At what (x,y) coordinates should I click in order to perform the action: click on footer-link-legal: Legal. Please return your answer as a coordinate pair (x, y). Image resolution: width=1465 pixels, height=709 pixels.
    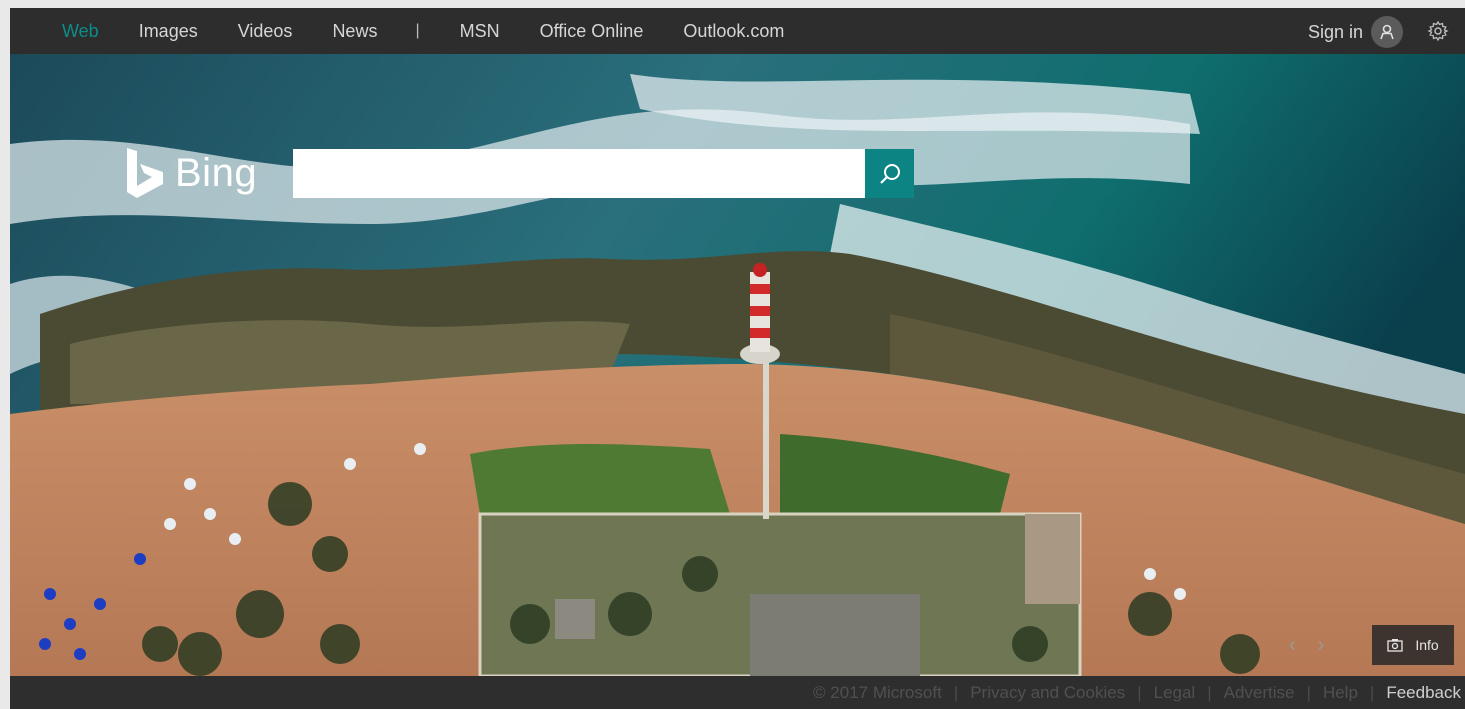
    Looking at the image, I should click on (1175, 693).